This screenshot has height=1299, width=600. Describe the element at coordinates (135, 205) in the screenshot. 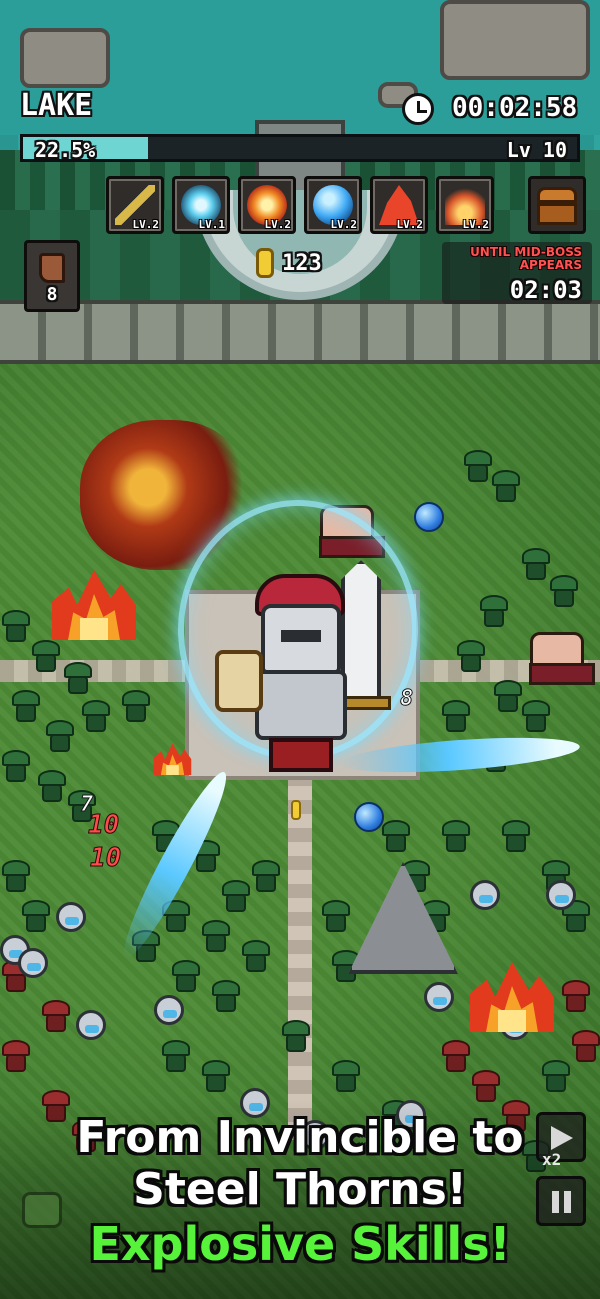

I see `skill-slot-sword: LV.2` at that location.